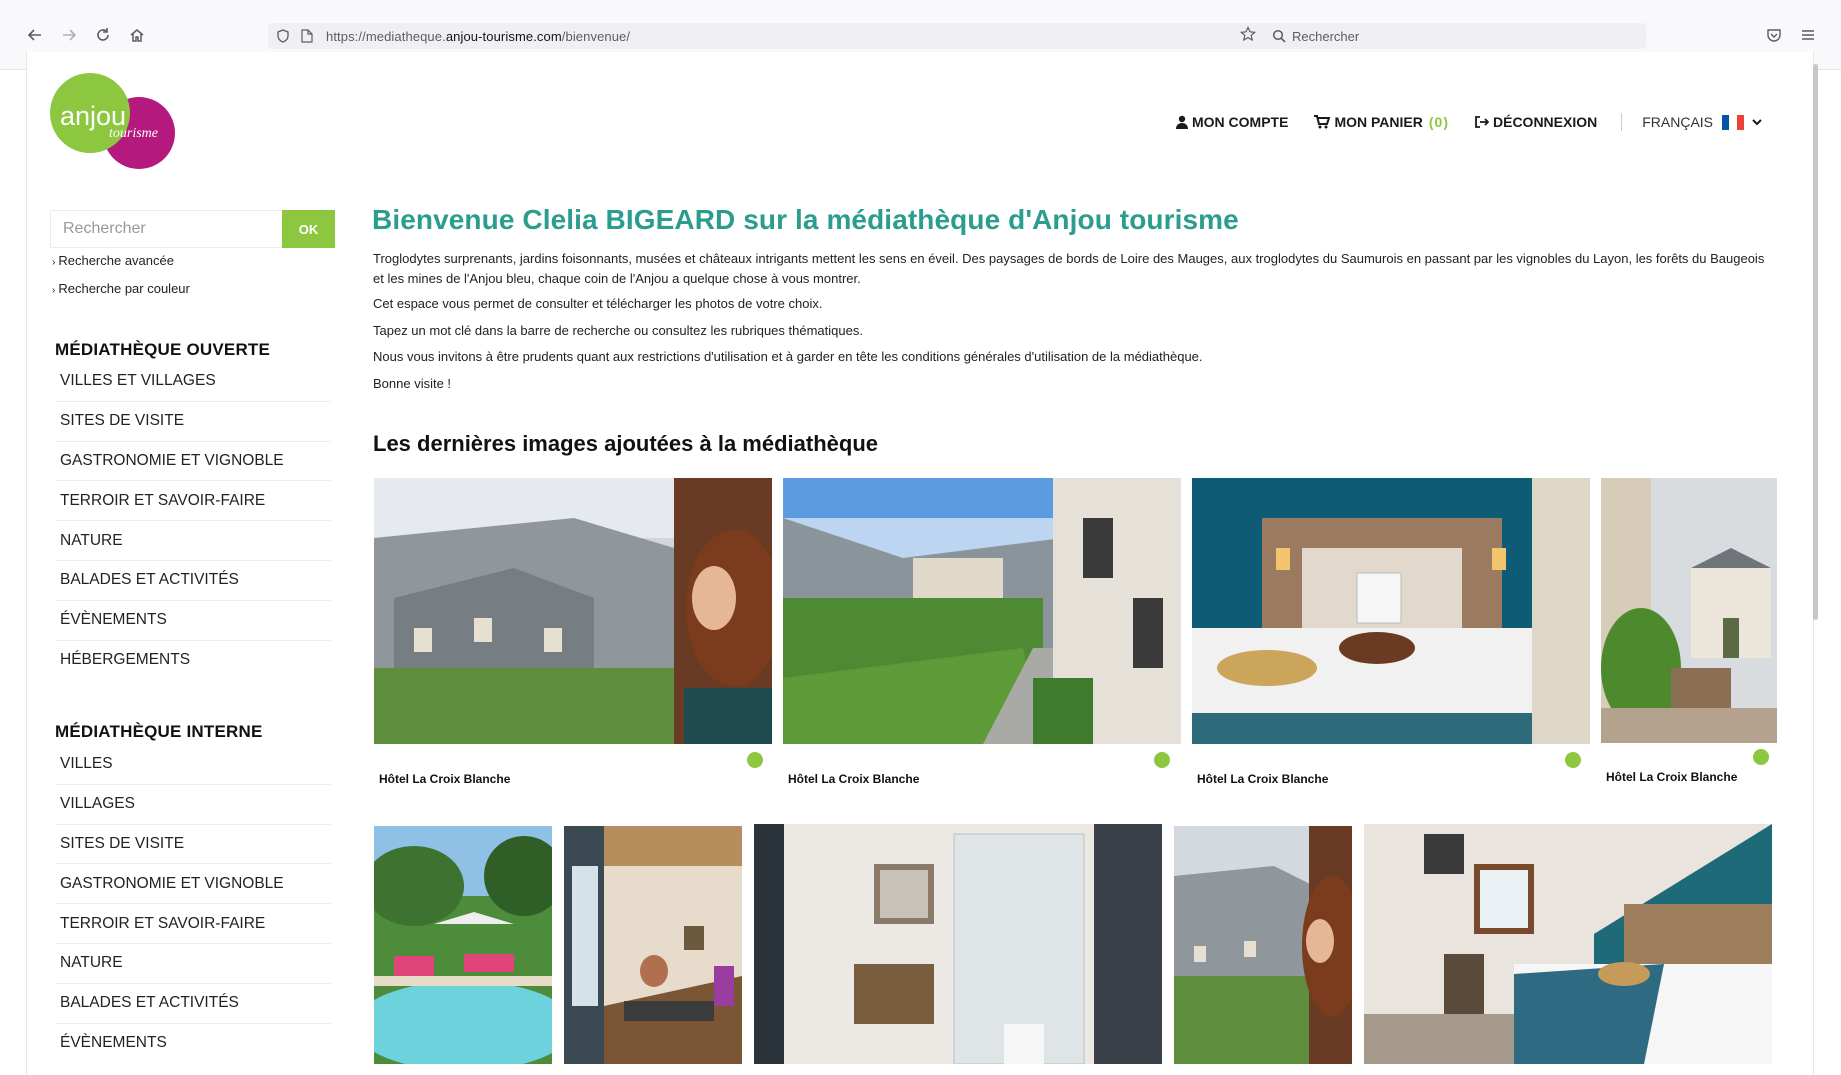 The image size is (1841, 1075). I want to click on page-icon, so click(307, 36).